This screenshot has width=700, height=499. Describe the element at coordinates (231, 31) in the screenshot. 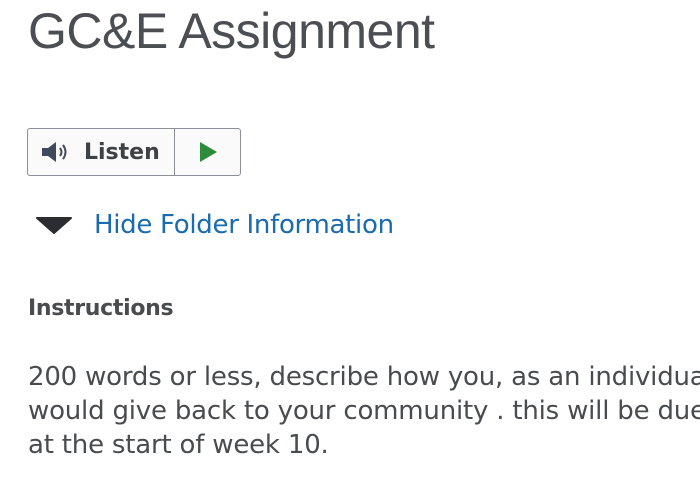

I see `page-title: GC&E Assignment` at that location.